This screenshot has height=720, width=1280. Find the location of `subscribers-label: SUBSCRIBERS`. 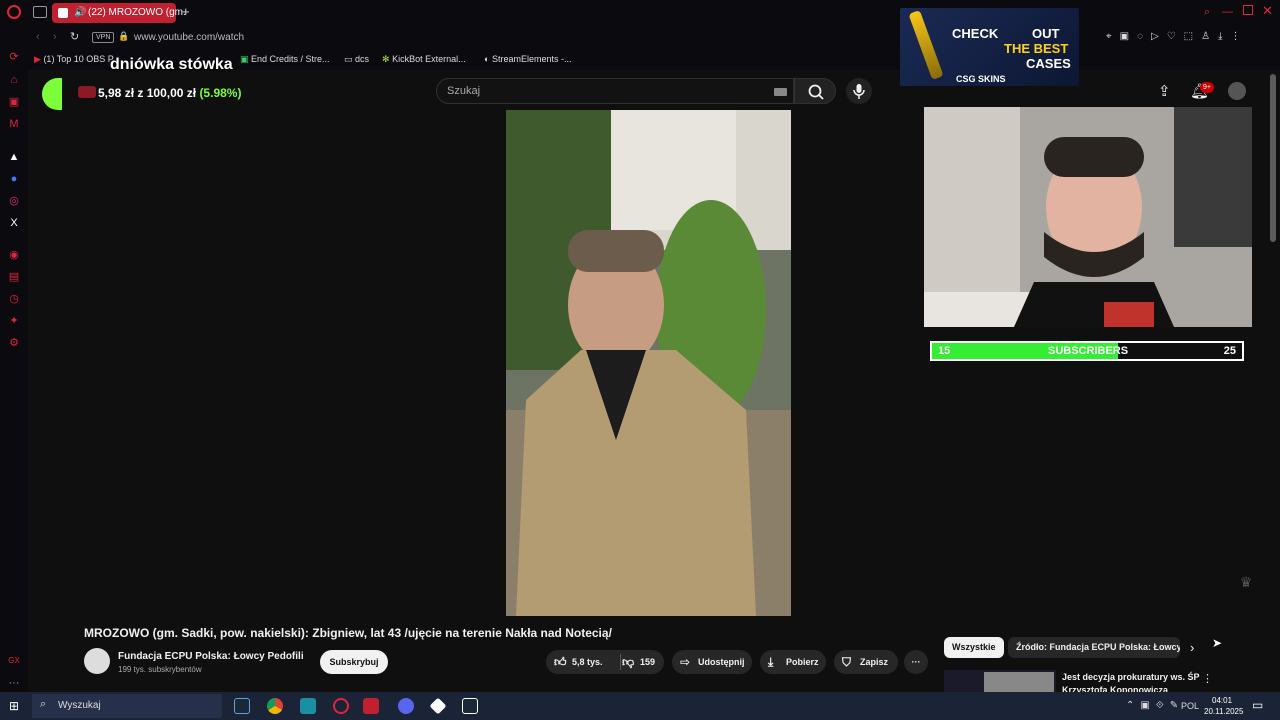

subscribers-label: SUBSCRIBERS is located at coordinates (1088, 351).